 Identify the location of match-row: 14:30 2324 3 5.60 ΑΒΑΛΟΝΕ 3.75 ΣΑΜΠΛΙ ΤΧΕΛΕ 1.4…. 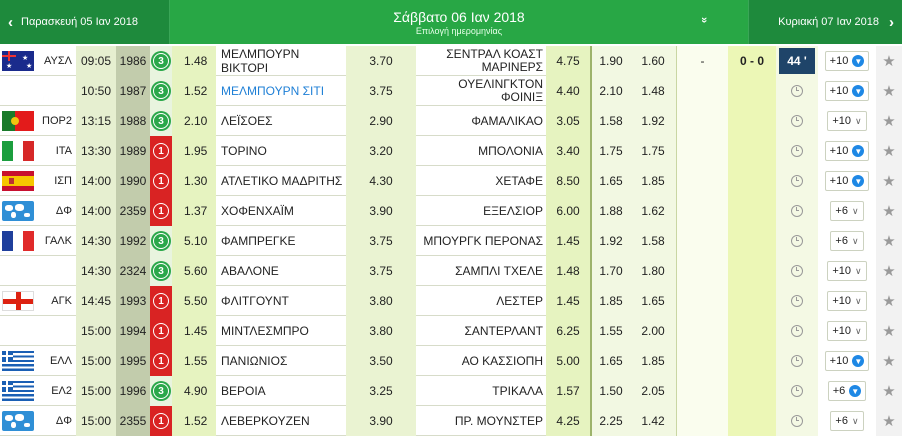
(451, 271).